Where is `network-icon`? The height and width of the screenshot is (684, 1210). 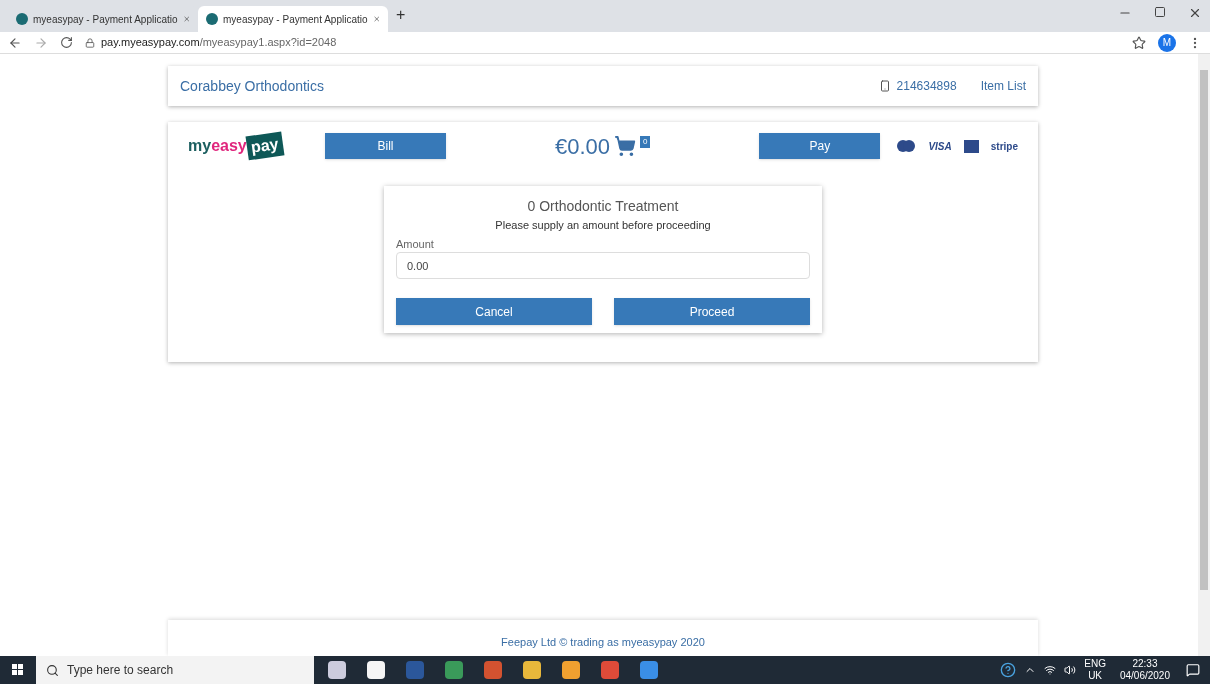
network-icon is located at coordinates (1050, 670).